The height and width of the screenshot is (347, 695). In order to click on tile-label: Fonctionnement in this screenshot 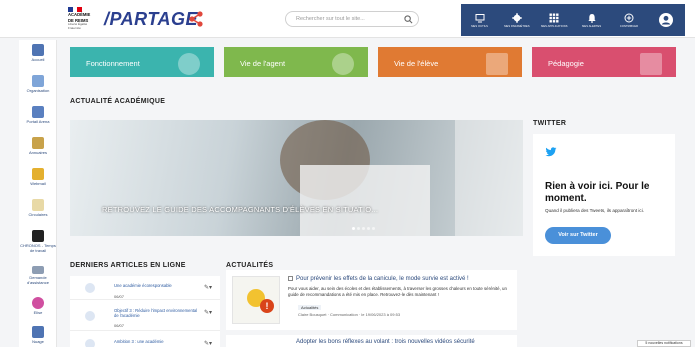, I will do `click(113, 63)`.